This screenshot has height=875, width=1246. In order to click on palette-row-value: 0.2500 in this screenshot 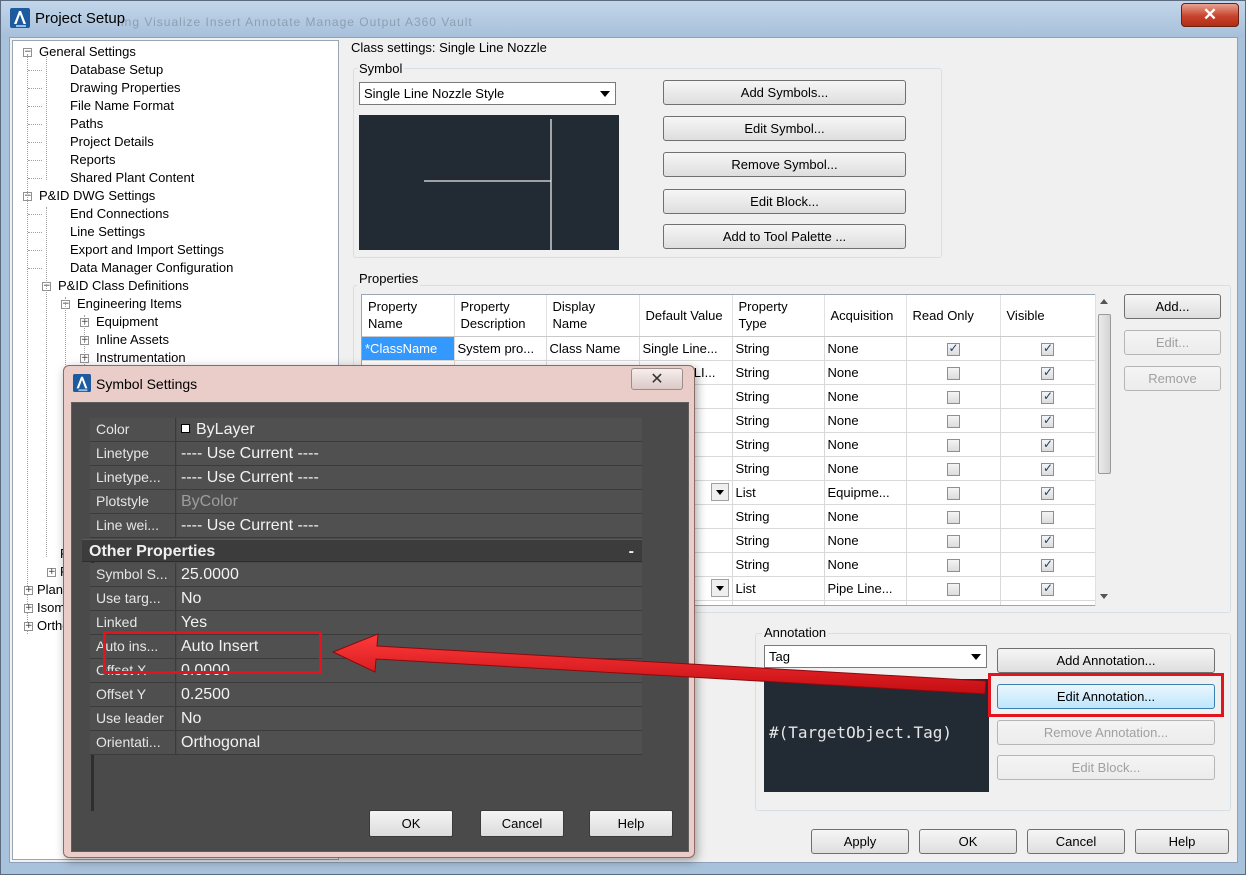, I will do `click(409, 694)`.